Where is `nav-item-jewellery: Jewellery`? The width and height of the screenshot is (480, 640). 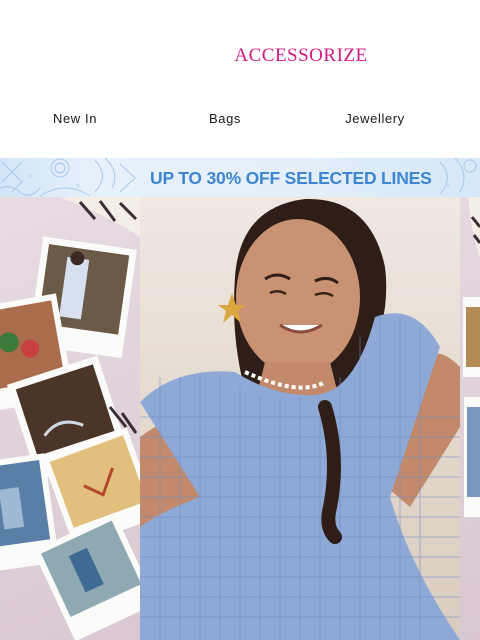
nav-item-jewellery: Jewellery is located at coordinates (375, 119).